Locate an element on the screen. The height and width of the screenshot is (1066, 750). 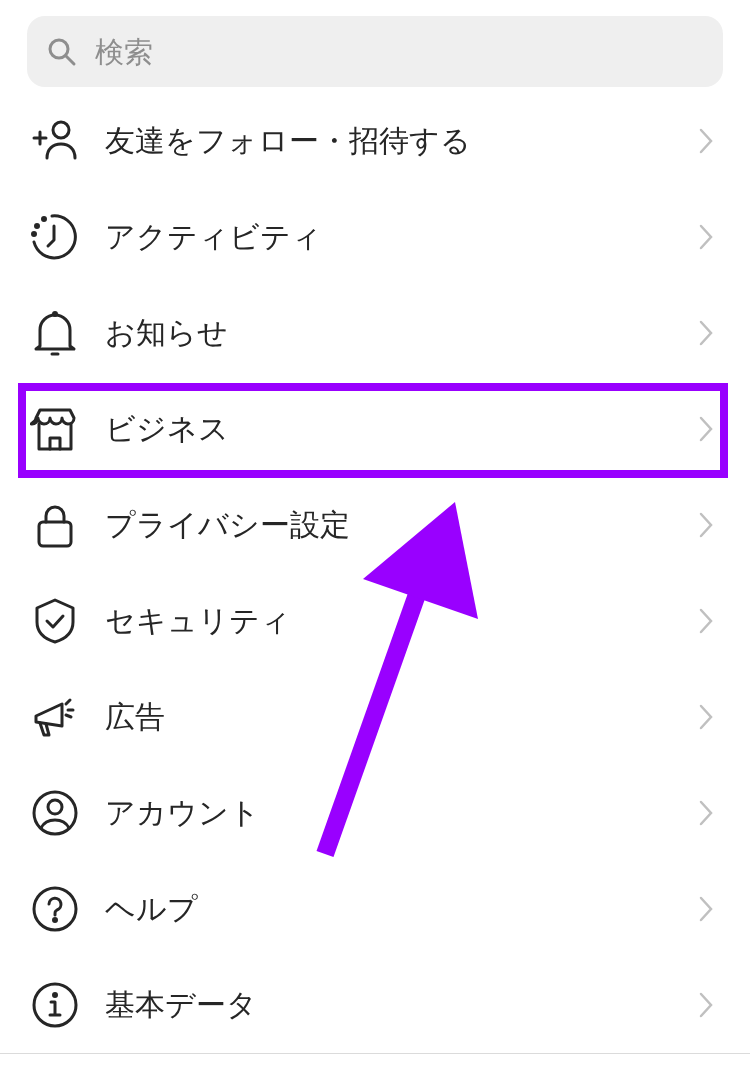
activity-clock-icon is located at coordinates (55, 237).